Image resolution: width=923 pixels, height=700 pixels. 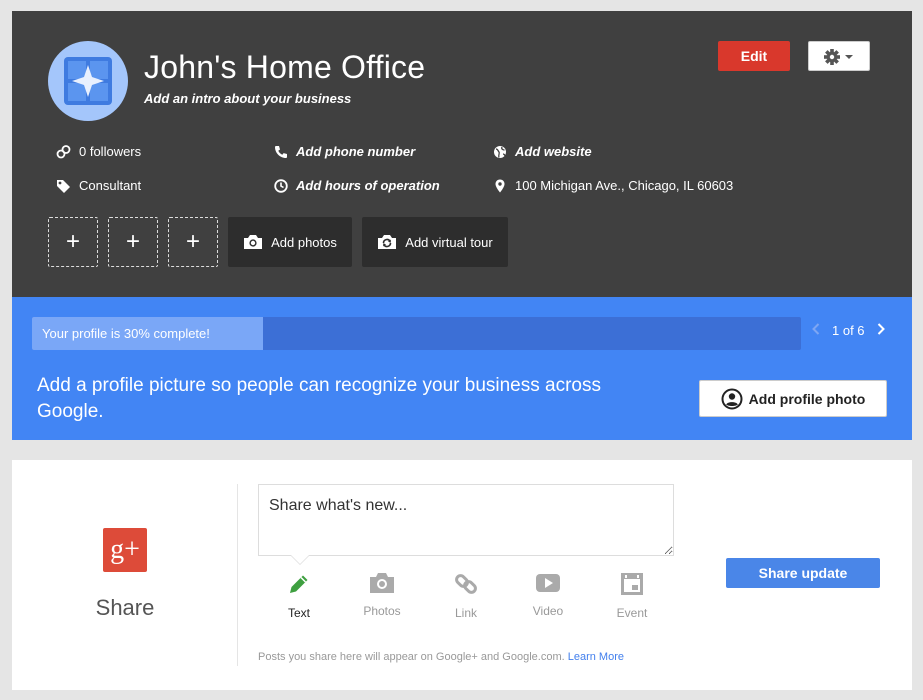 I want to click on share-option-event-label: Event, so click(x=632, y=613).